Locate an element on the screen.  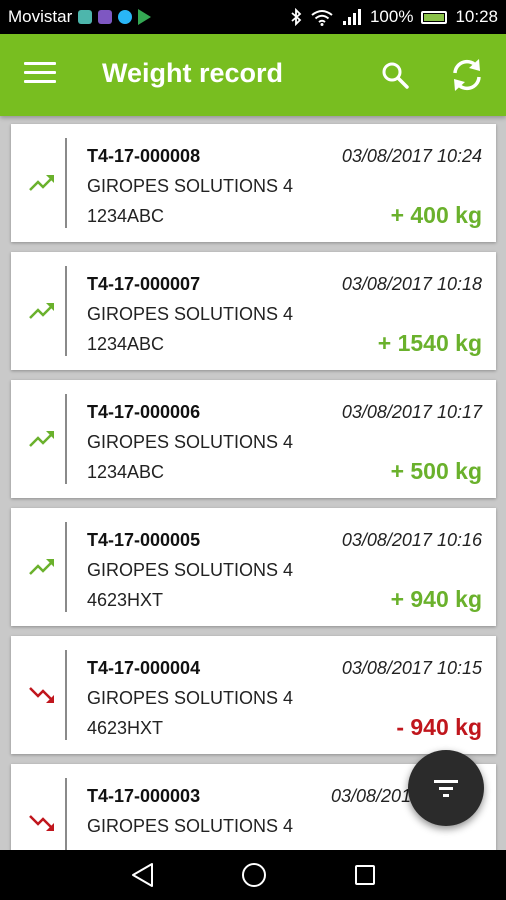
navigation-bar is located at coordinates (253, 875).